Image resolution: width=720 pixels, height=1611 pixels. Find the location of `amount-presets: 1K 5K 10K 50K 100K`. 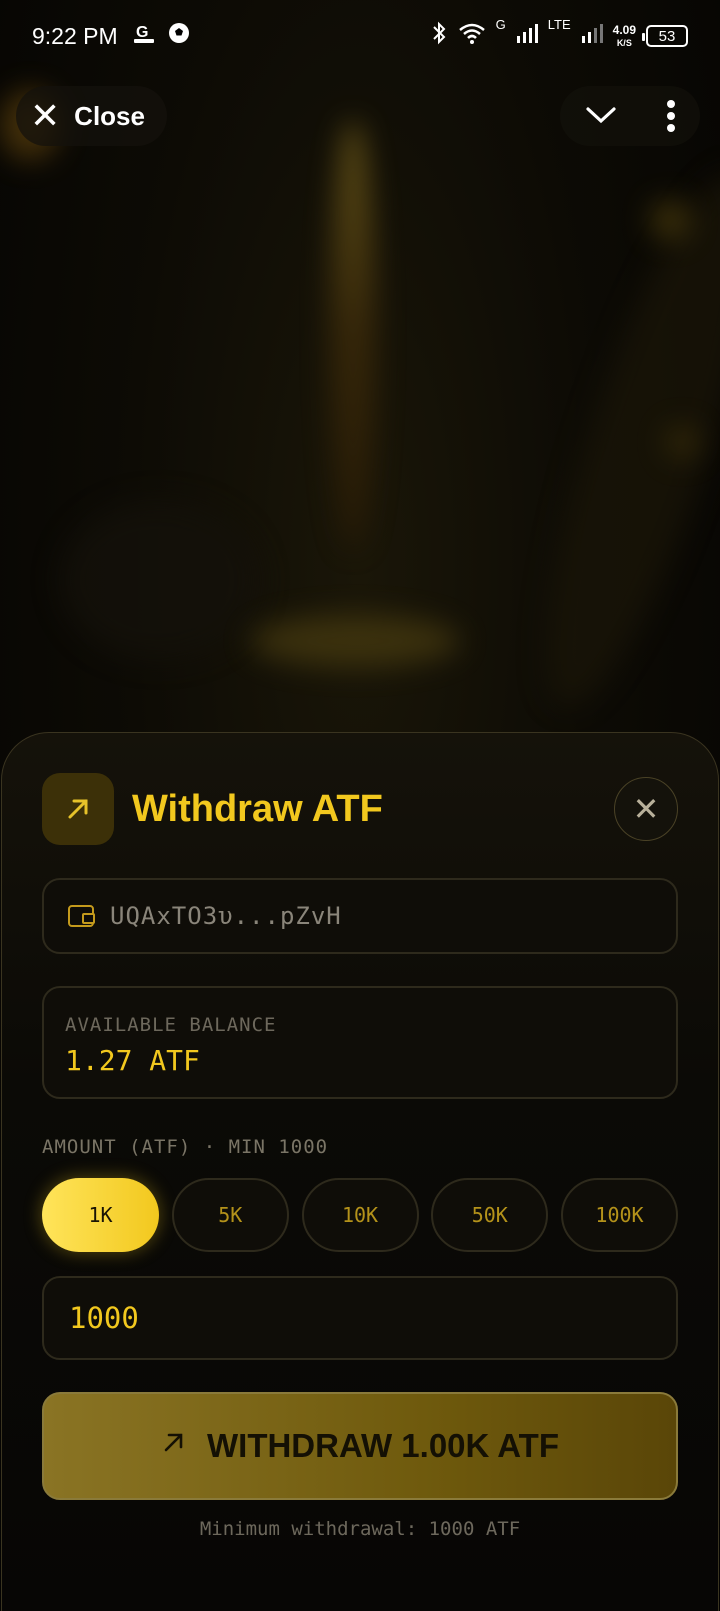

amount-presets: 1K 5K 10K 50K 100K is located at coordinates (360, 1215).